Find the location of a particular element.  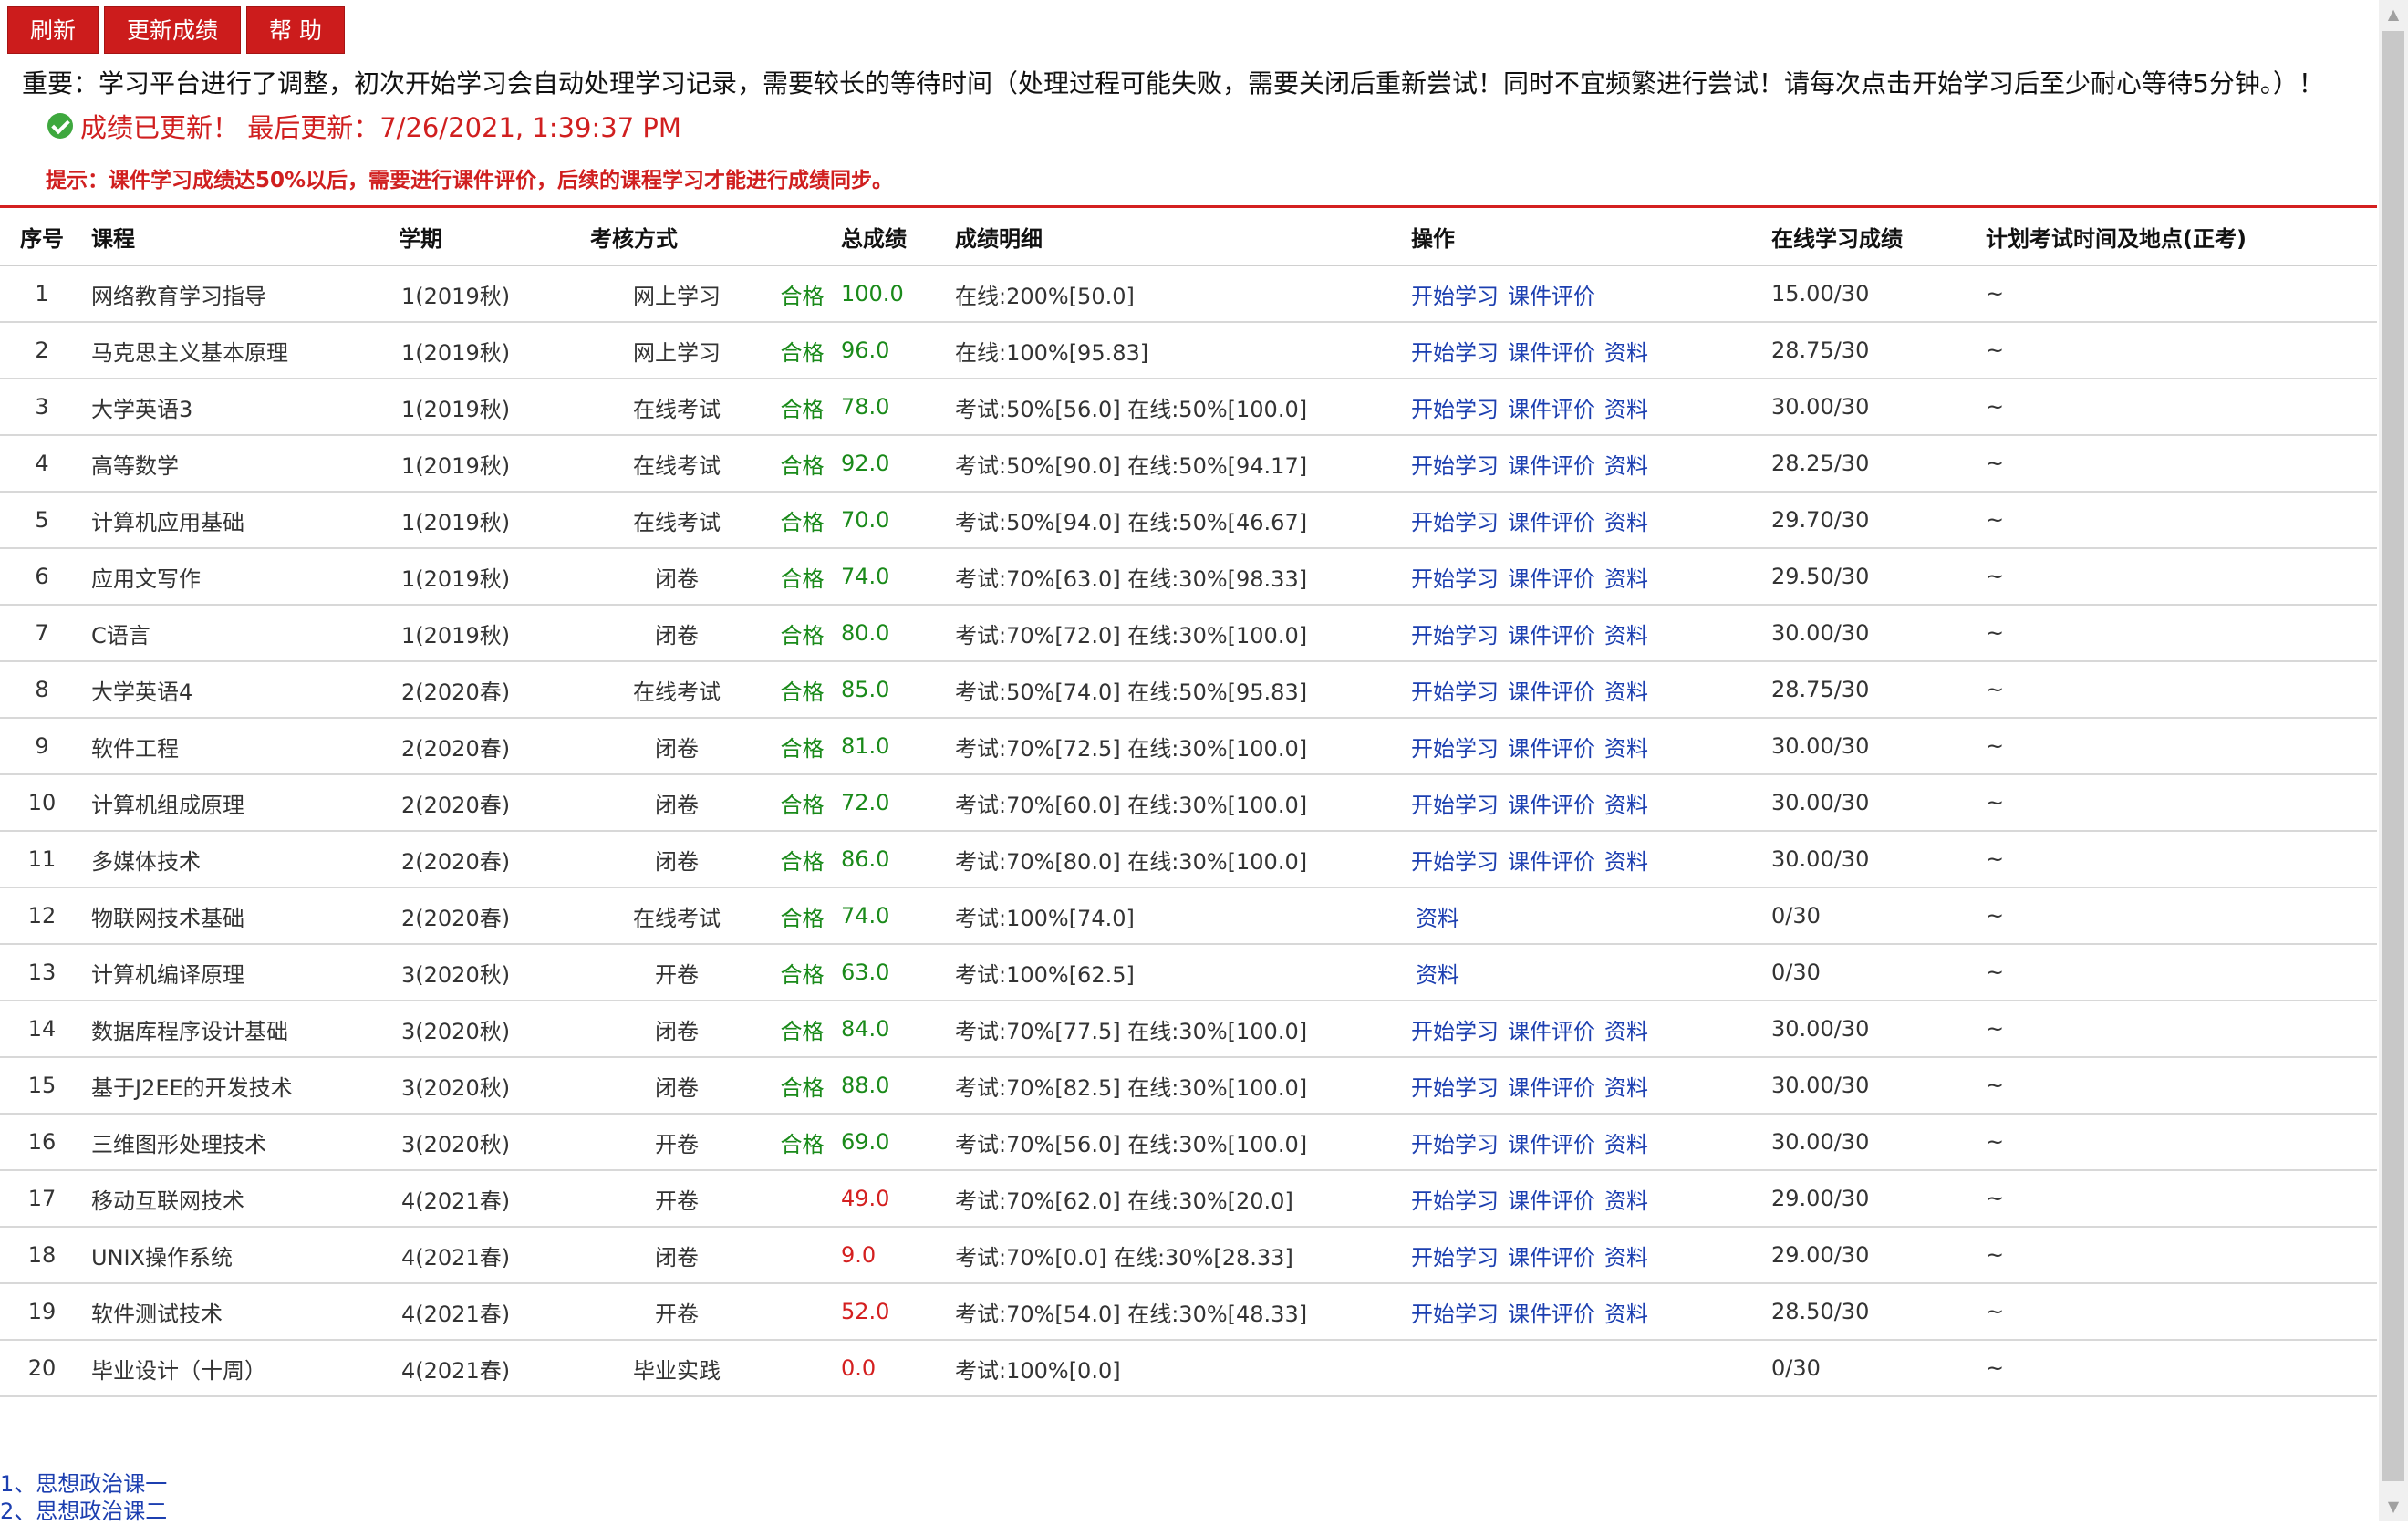

scrollbar-thumb is located at coordinates (2393, 756).